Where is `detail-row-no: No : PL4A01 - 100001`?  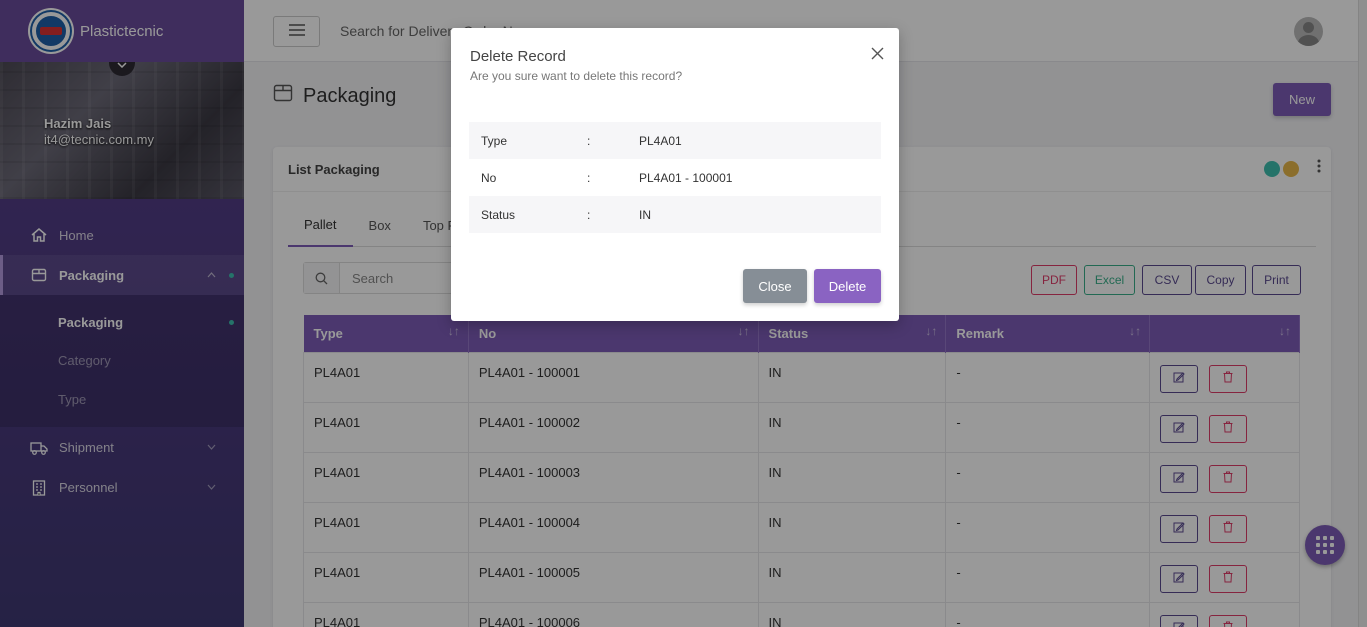
detail-row-no: No : PL4A01 - 100001 is located at coordinates (675, 177).